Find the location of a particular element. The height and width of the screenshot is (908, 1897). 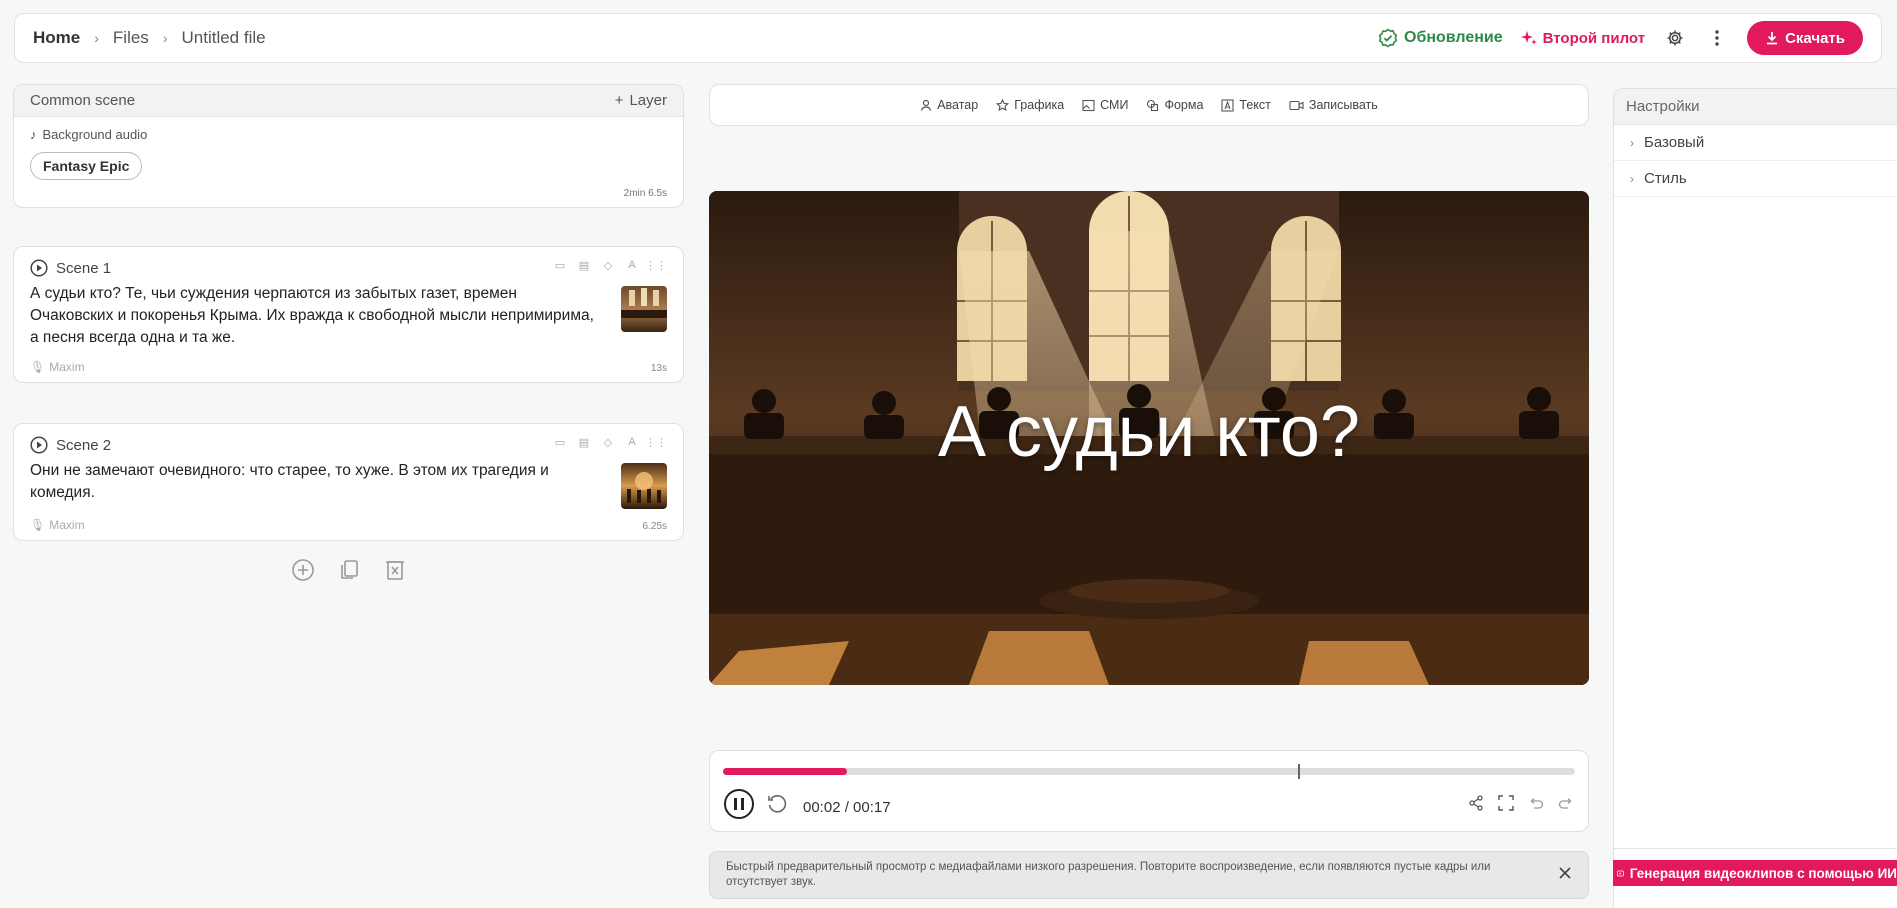

settings-gear-icon is located at coordinates (1675, 38).